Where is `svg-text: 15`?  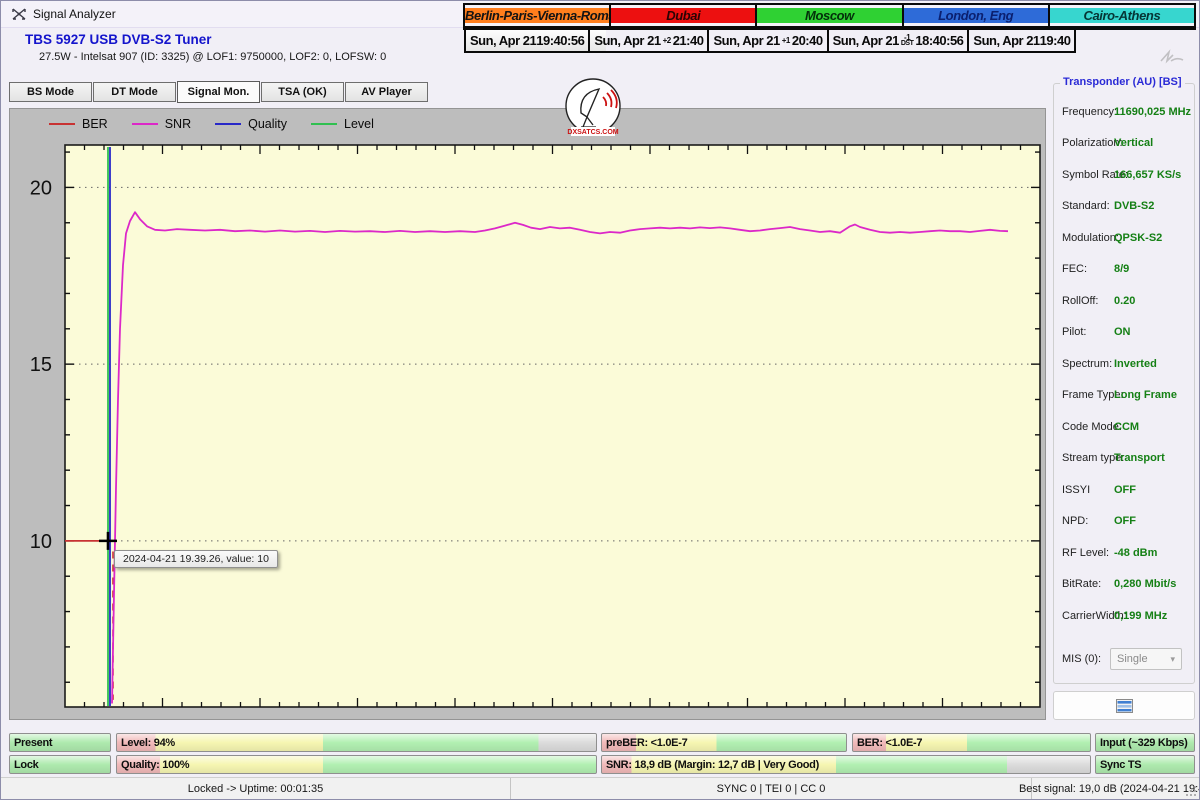
svg-text: 15 is located at coordinates (41, 365).